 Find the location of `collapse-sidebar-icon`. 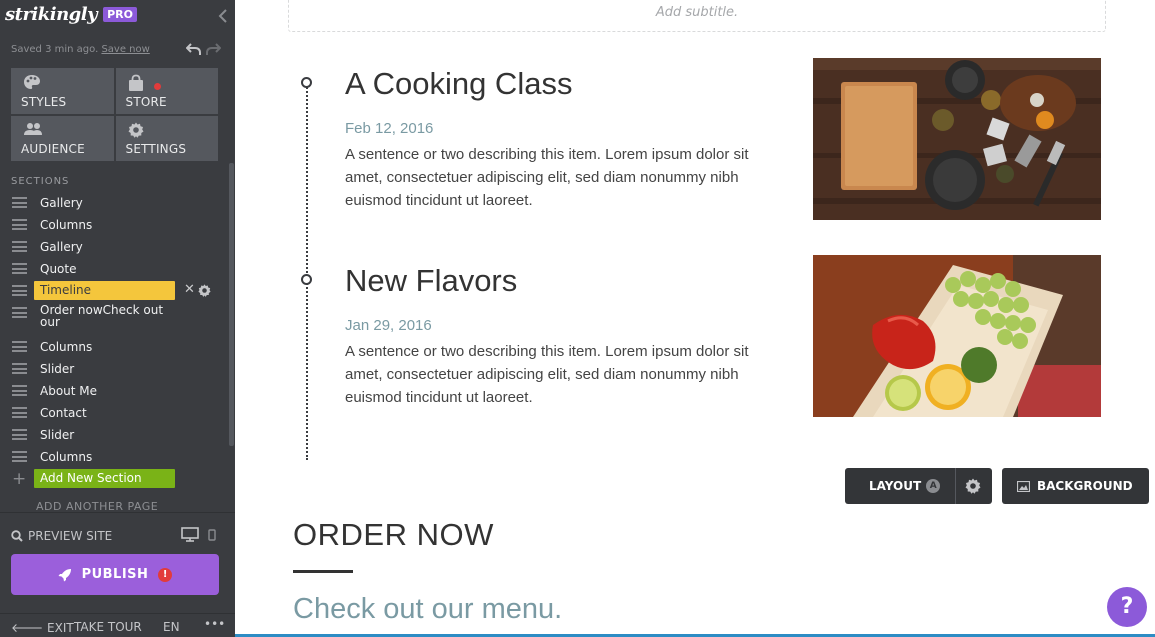

collapse-sidebar-icon is located at coordinates (223, 16).